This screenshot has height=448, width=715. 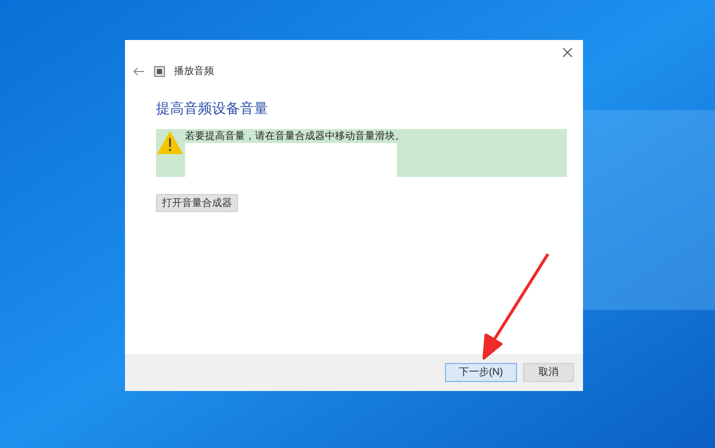 What do you see at coordinates (295, 137) in the screenshot?
I see `warning-message: 若要提高音量，请在音量合成器中移动音量滑块。` at bounding box center [295, 137].